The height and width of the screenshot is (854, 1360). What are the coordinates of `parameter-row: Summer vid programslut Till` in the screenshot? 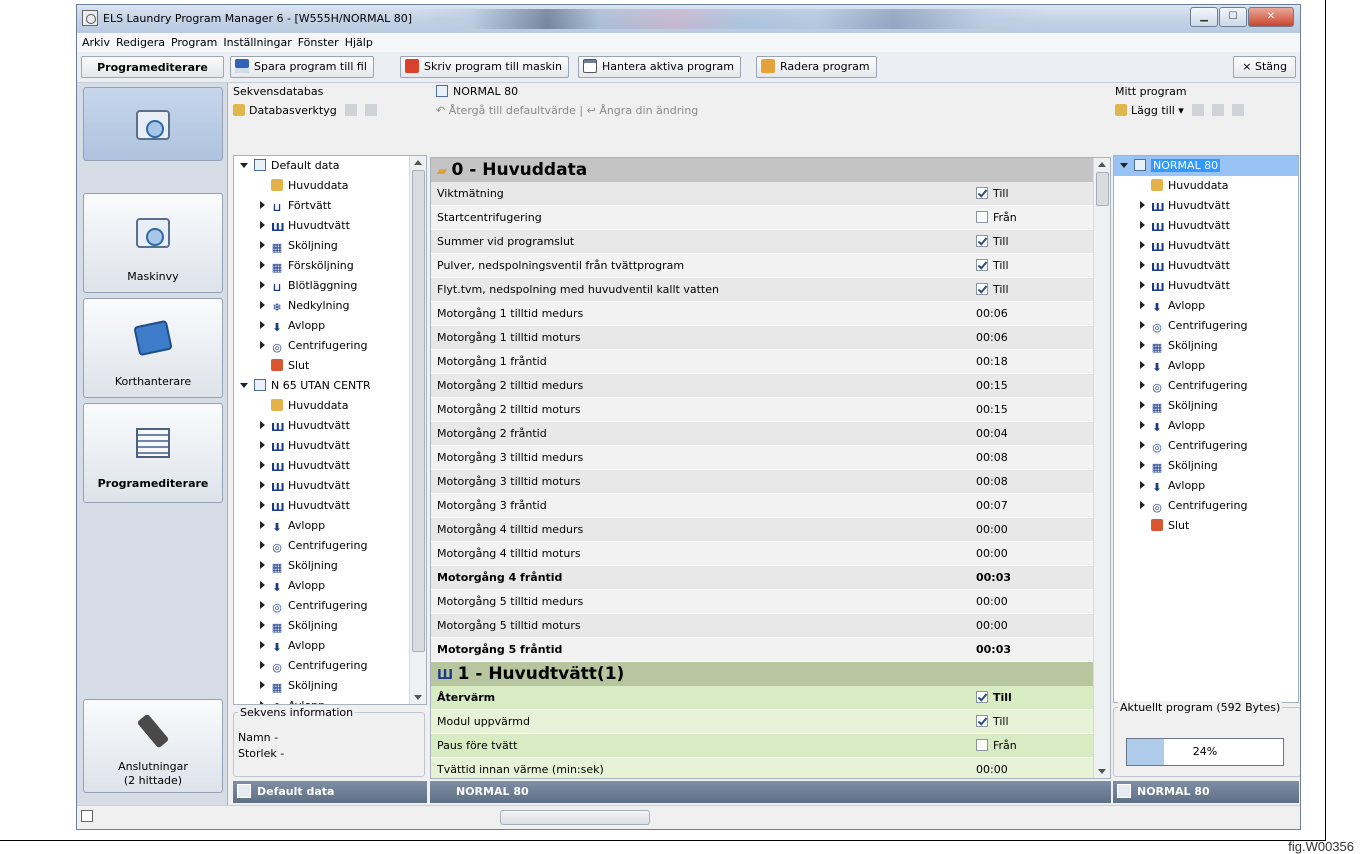 It's located at (770, 242).